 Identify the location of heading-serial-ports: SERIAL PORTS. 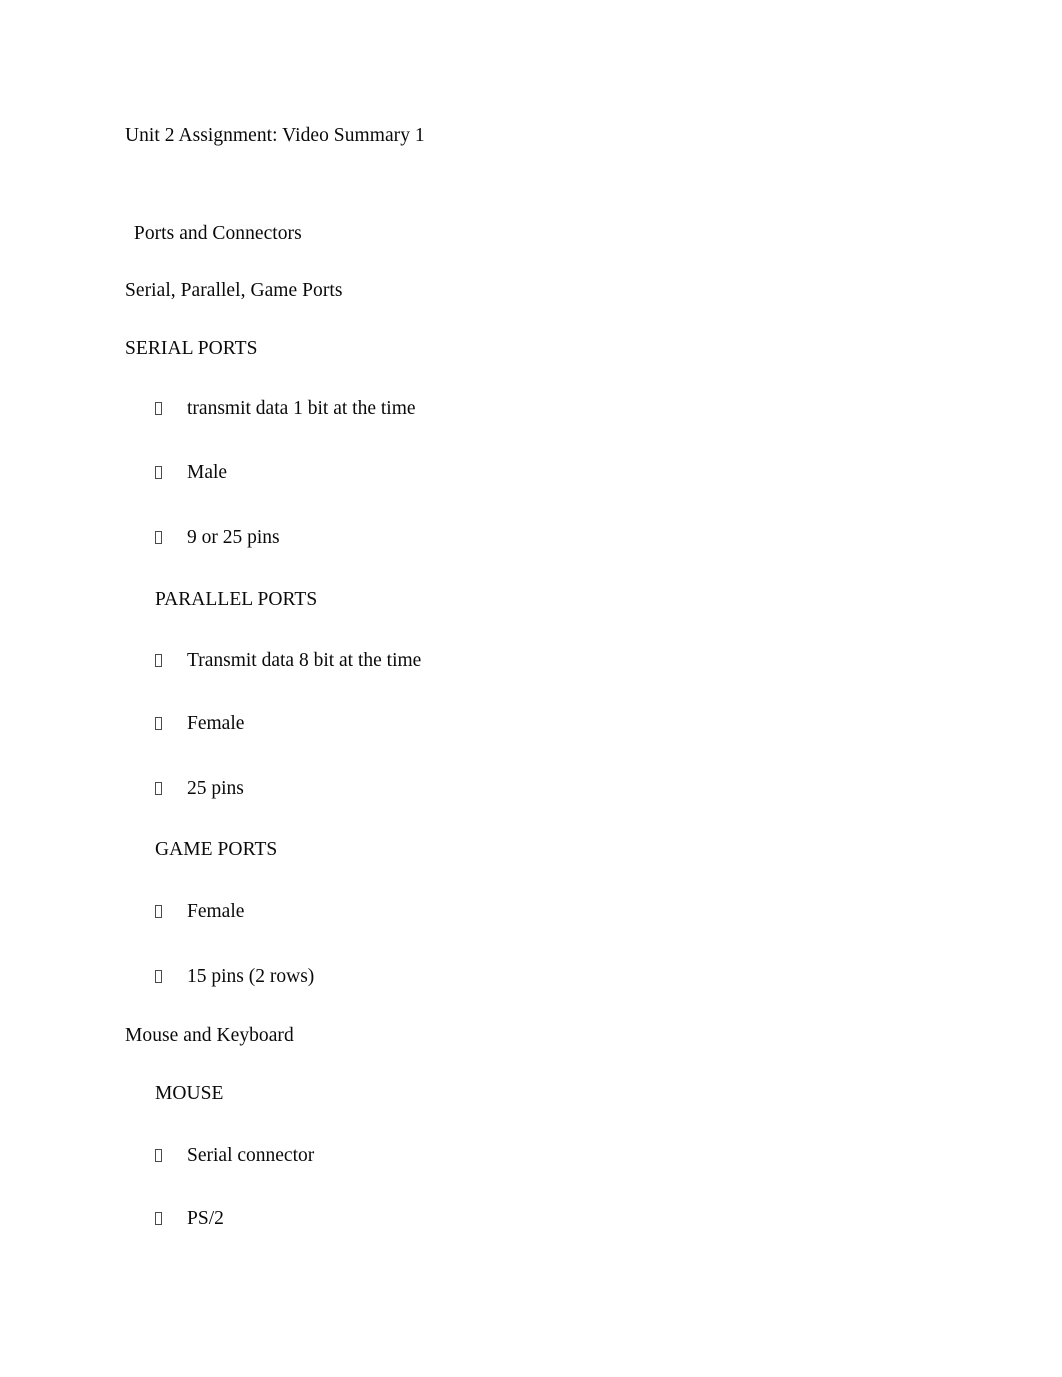
(191, 348).